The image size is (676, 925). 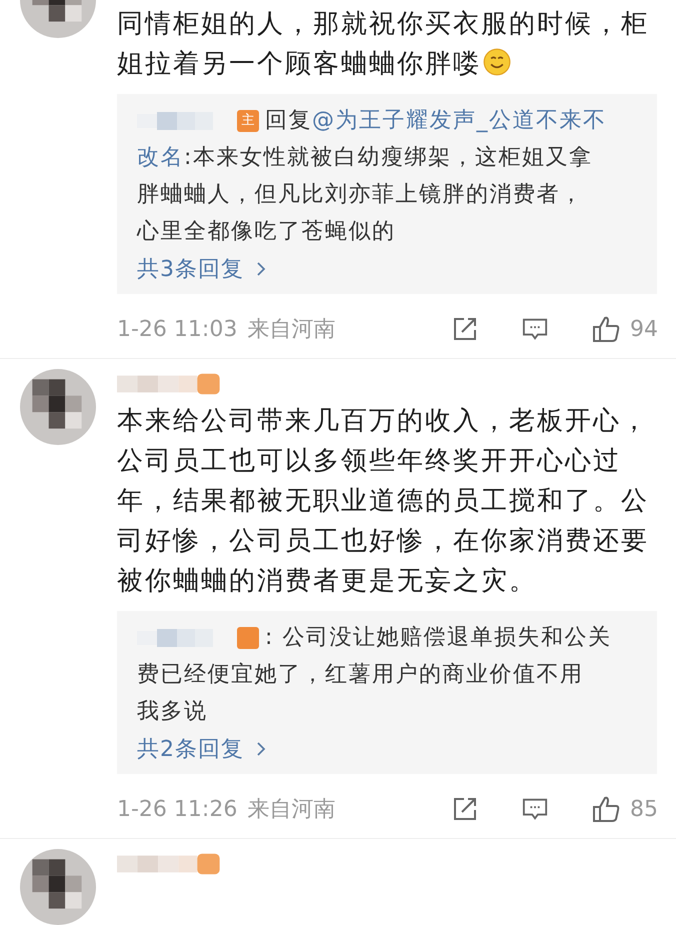 What do you see at coordinates (459, 120) in the screenshot?
I see `mention-link: @为王子耀发声_公道不来不` at bounding box center [459, 120].